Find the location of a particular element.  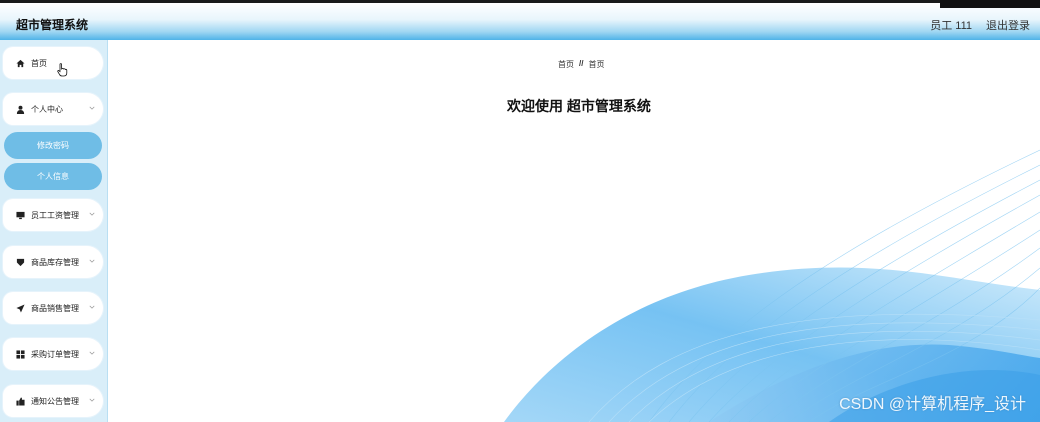

monitor-icon is located at coordinates (20, 215).